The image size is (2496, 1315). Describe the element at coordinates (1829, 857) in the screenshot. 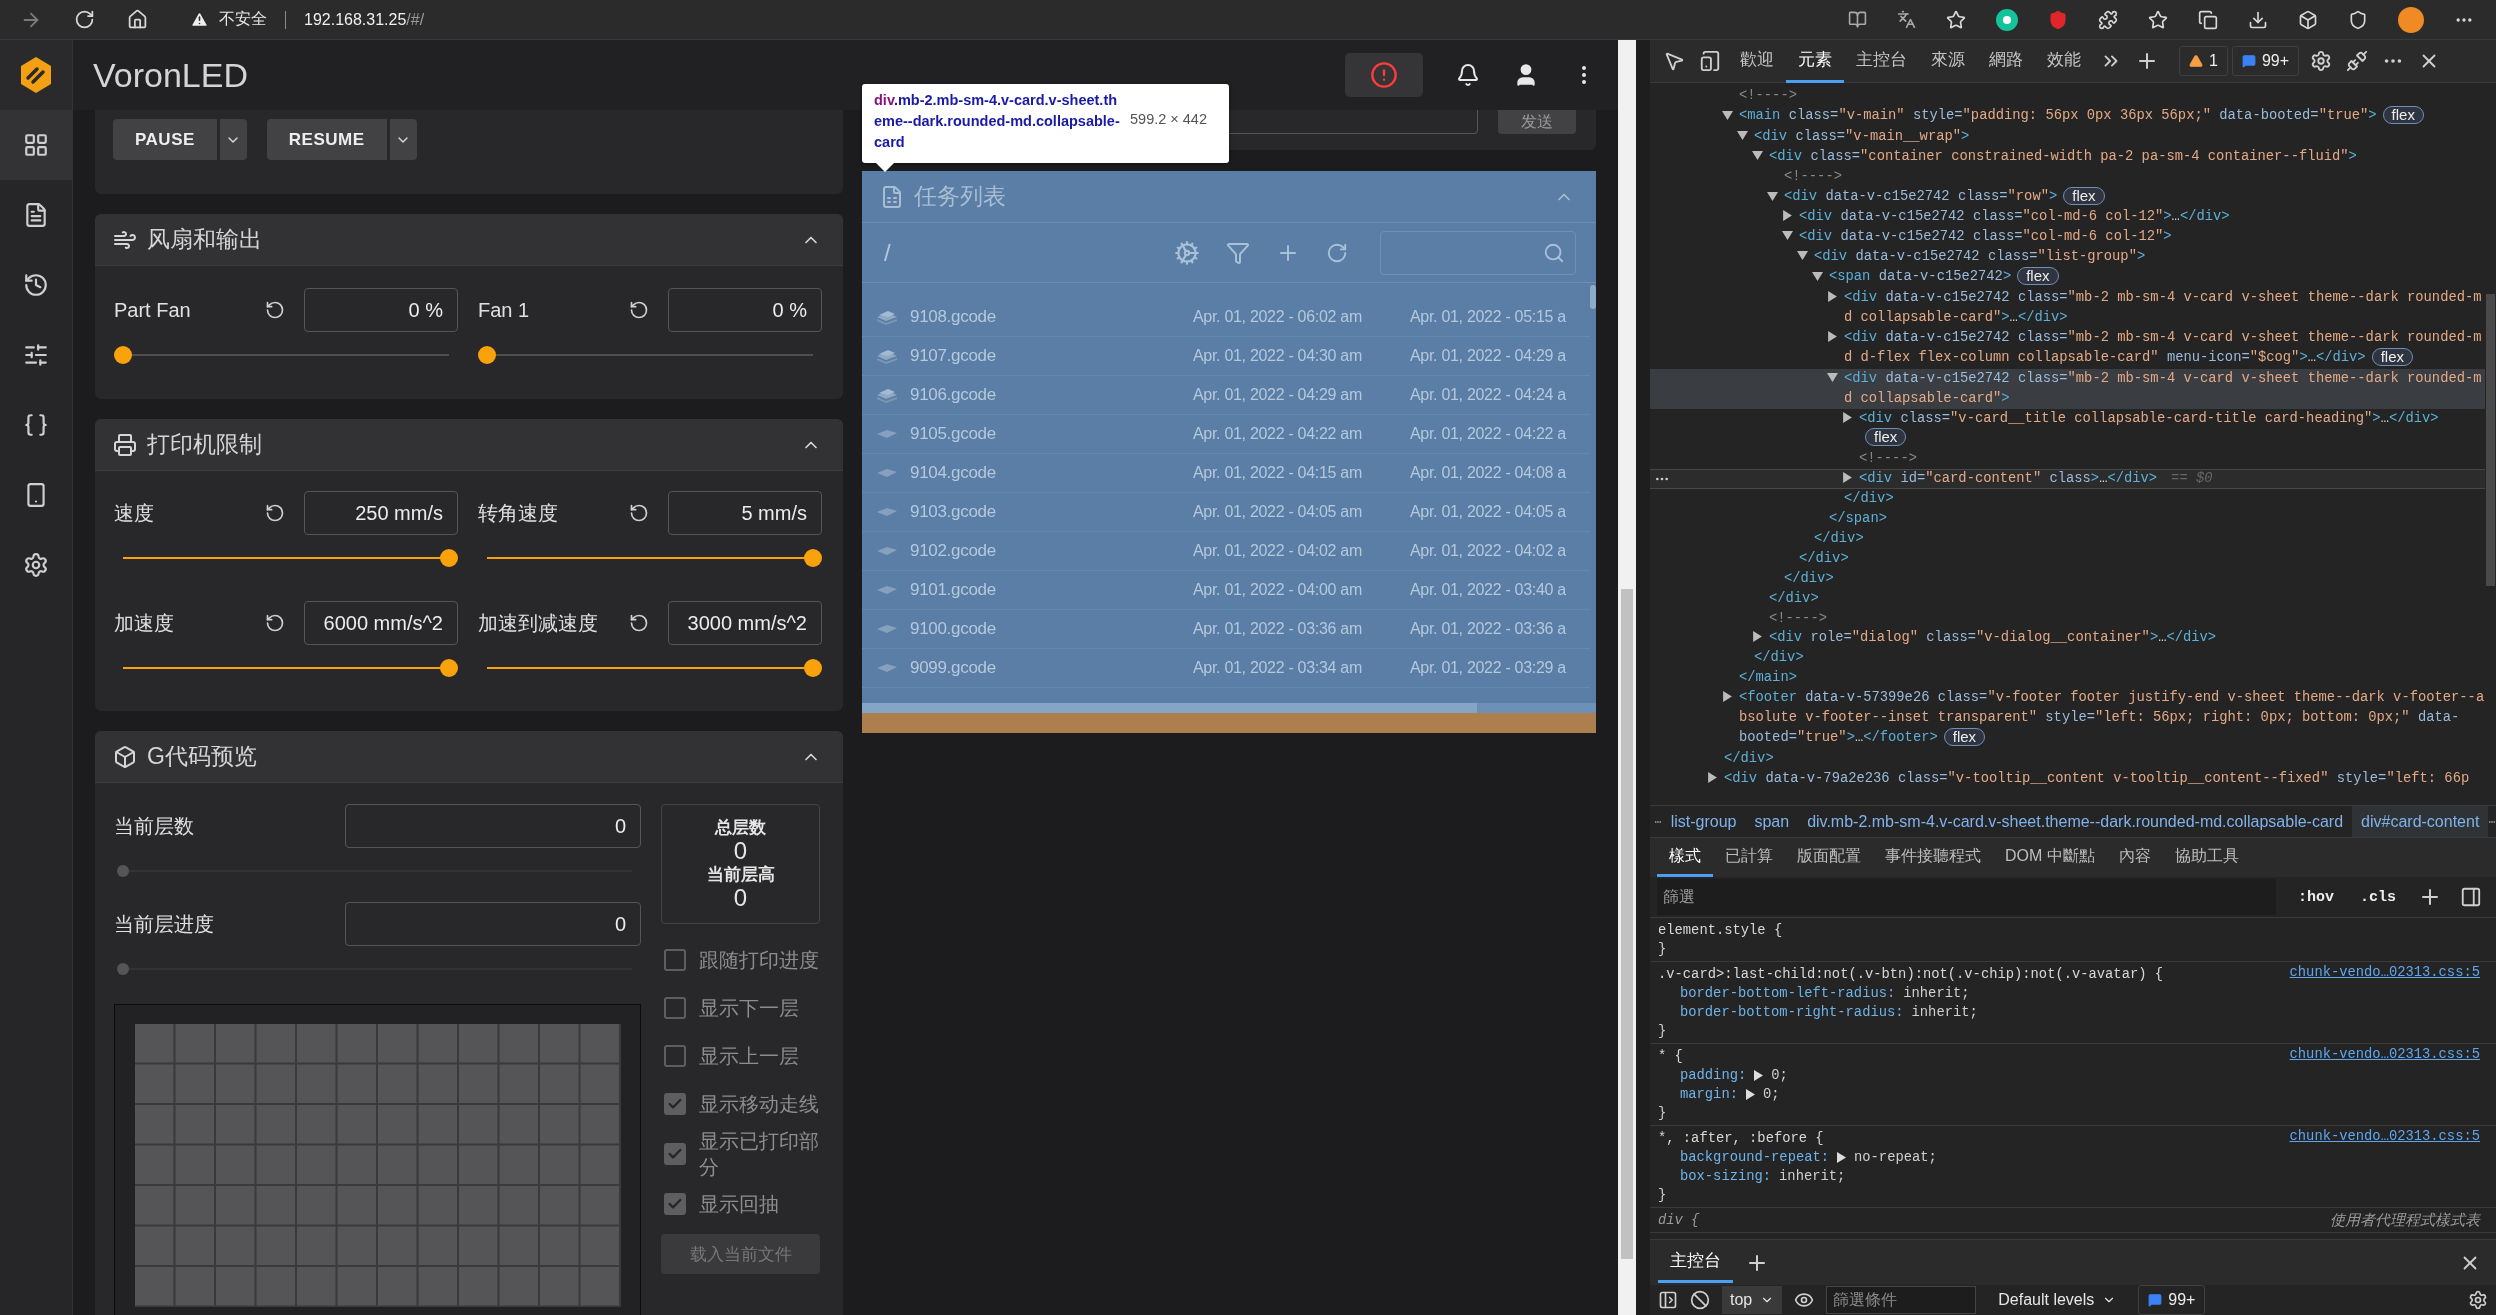

I see `styles-tab: 版面配置` at that location.